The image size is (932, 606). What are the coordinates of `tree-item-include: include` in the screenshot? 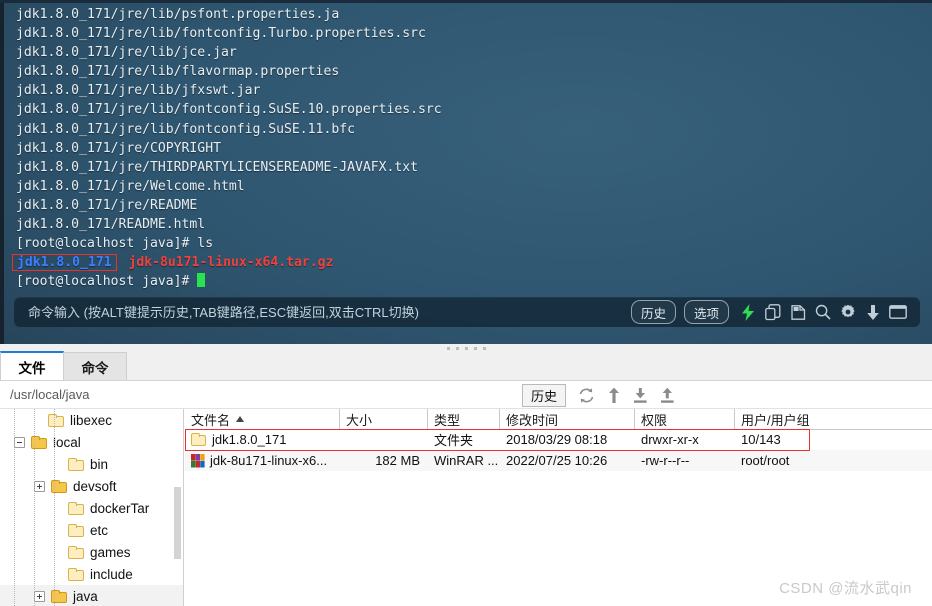 It's located at (91, 574).